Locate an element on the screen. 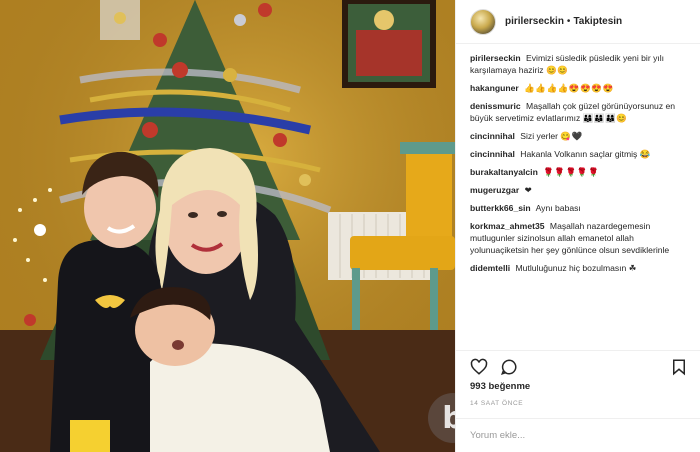 The image size is (700, 452). comment-bubble-icon is located at coordinates (509, 367).